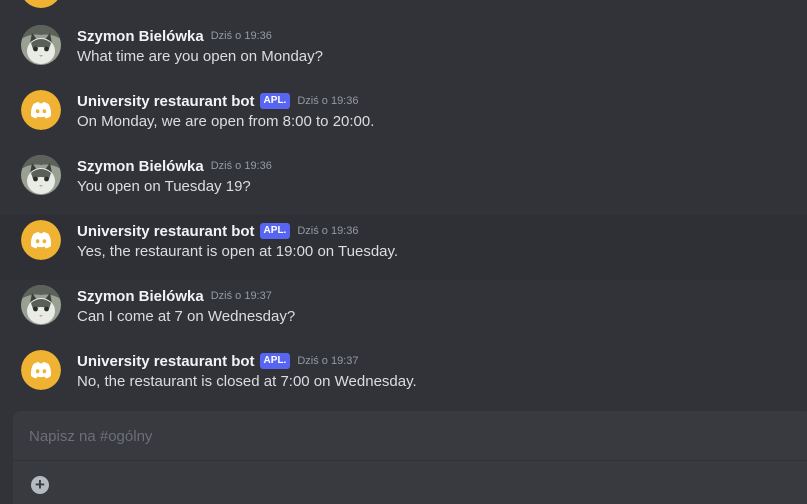 The width and height of the screenshot is (807, 504). I want to click on message-text: Can I come at 7 on Wednesday?, so click(186, 316).